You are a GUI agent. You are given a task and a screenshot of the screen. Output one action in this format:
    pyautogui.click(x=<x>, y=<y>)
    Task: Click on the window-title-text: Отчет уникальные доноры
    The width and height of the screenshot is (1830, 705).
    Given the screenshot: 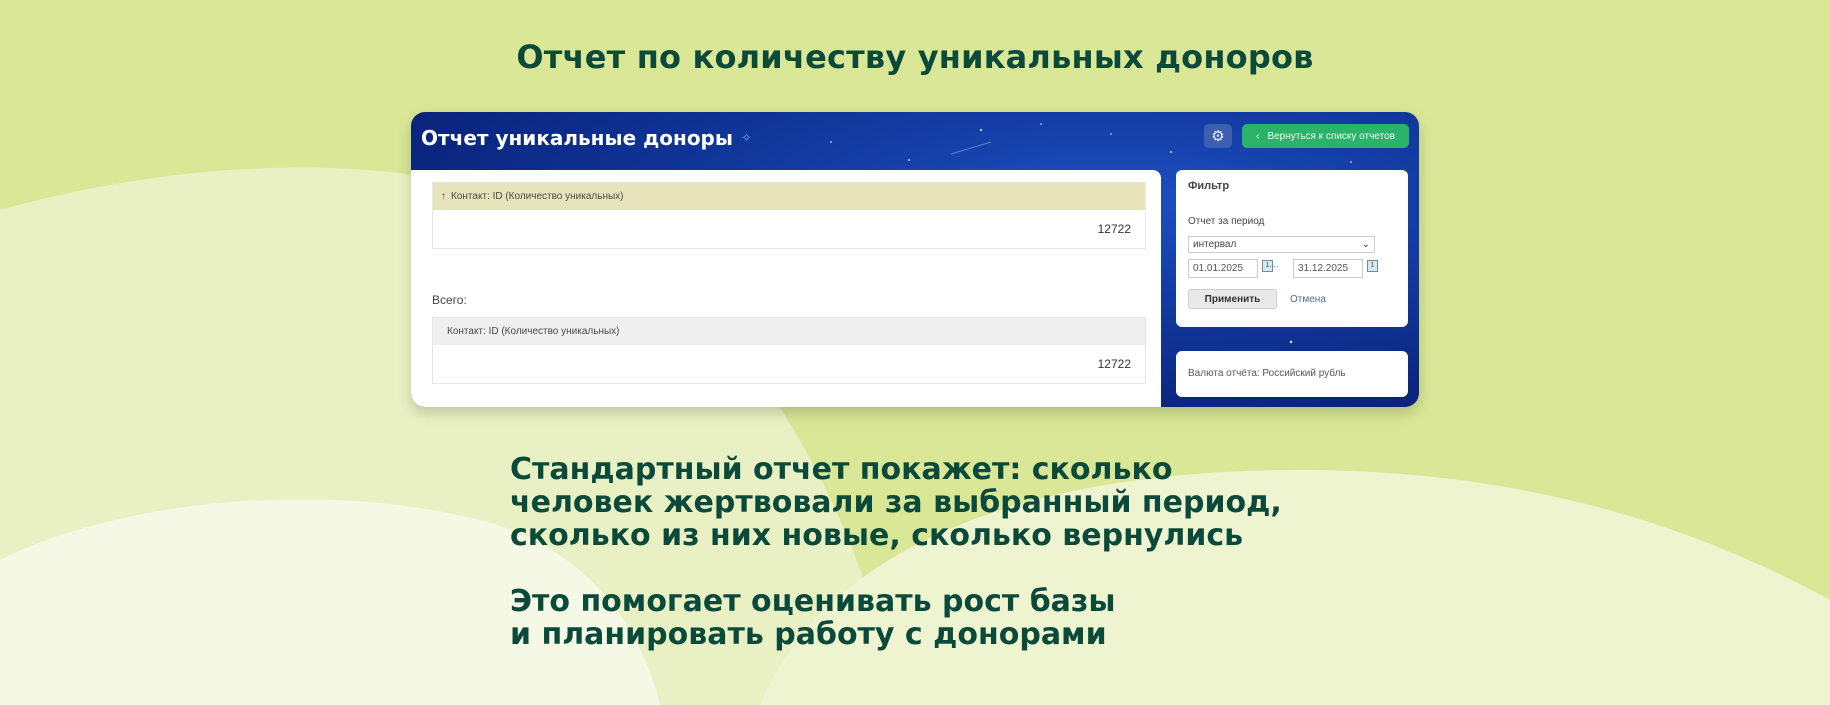 What is the action you would take?
    pyautogui.click(x=577, y=138)
    